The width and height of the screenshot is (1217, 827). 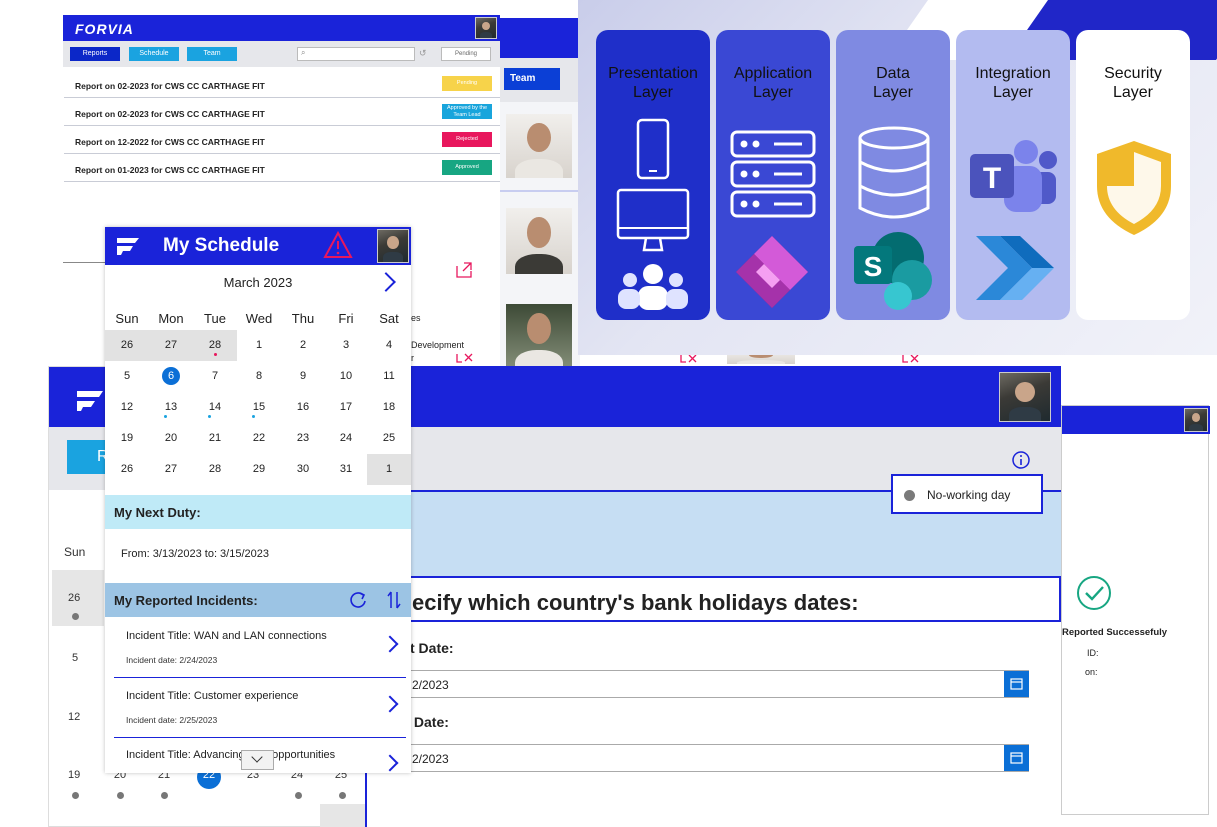 I want to click on day-cell: 15, so click(x=259, y=407).